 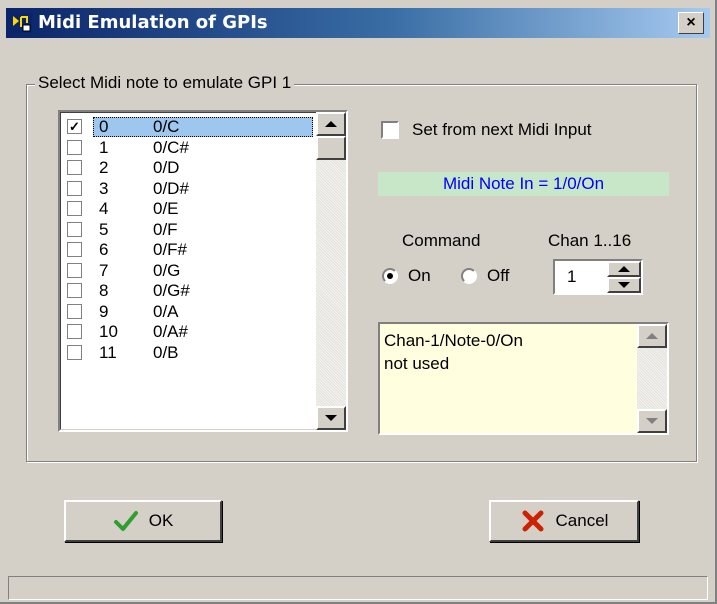 I want to click on note-number: 0, so click(x=104, y=126).